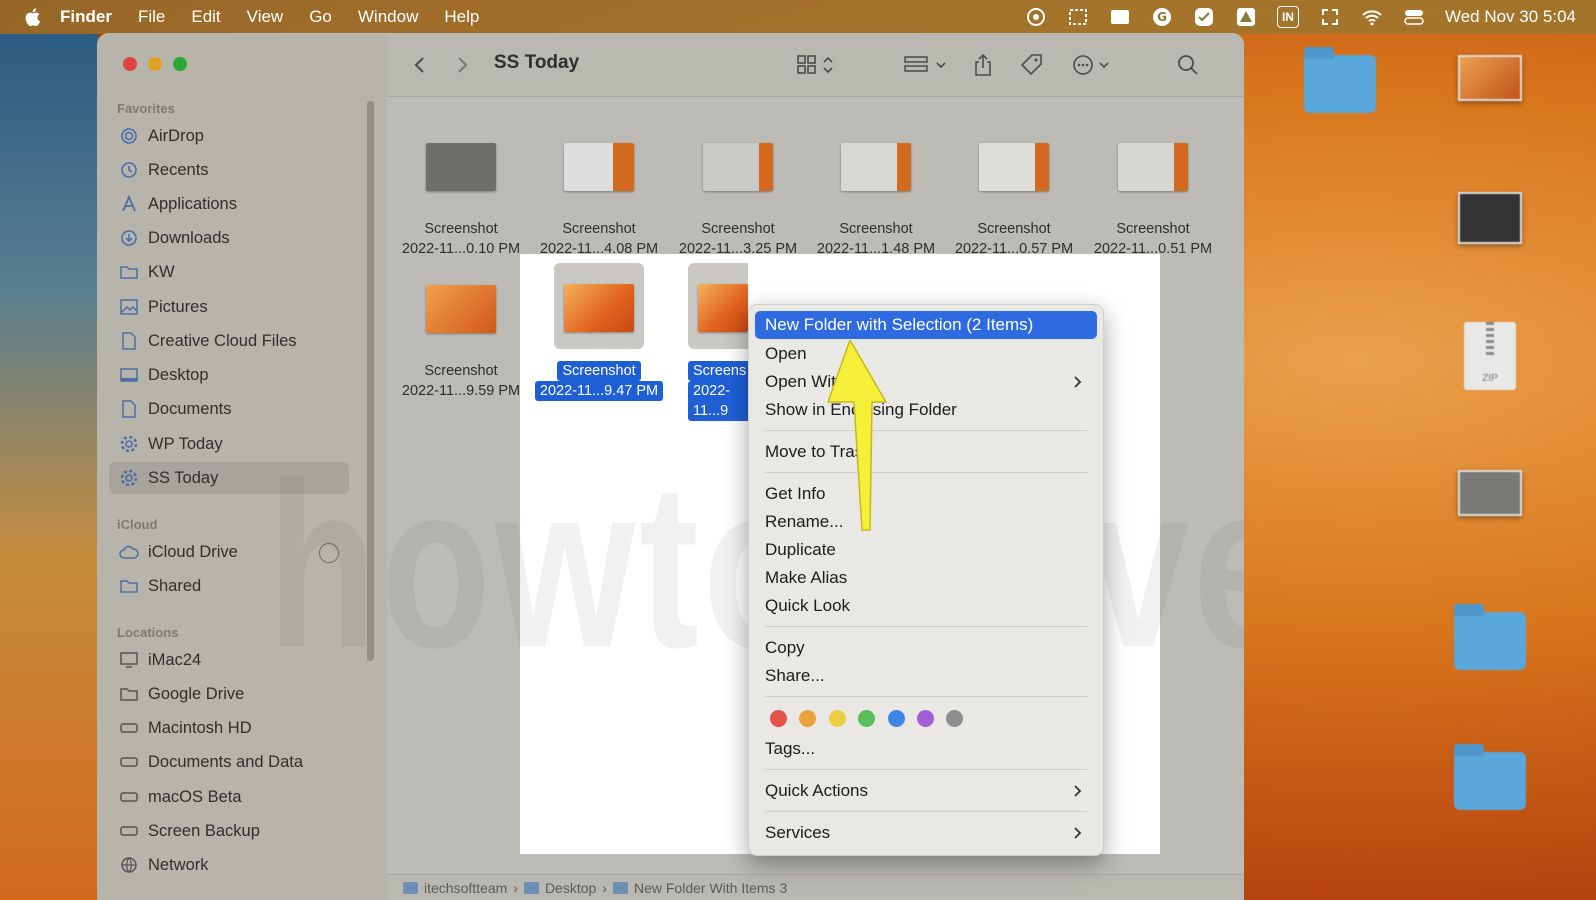  What do you see at coordinates (129, 694) in the screenshot?
I see `folder-icon` at bounding box center [129, 694].